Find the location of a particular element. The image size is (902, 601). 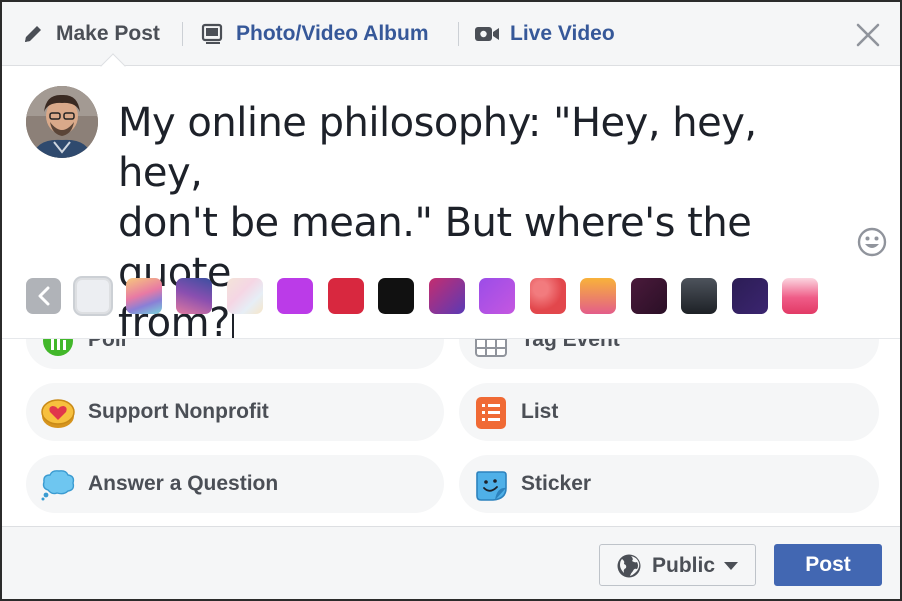

tab-photo-video-album: Photo/Video Album is located at coordinates (314, 34).